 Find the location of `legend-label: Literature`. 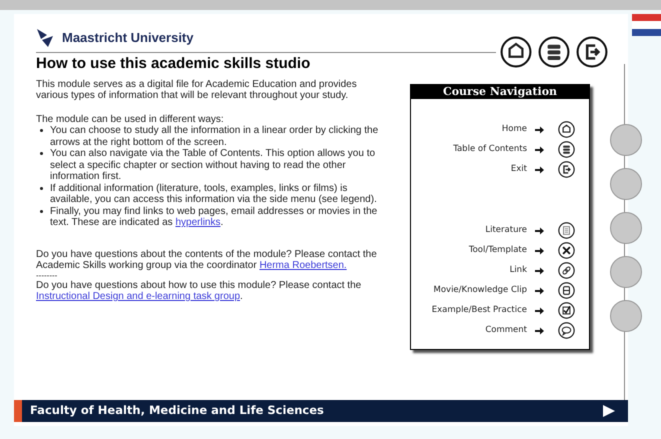

legend-label: Literature is located at coordinates (506, 230).